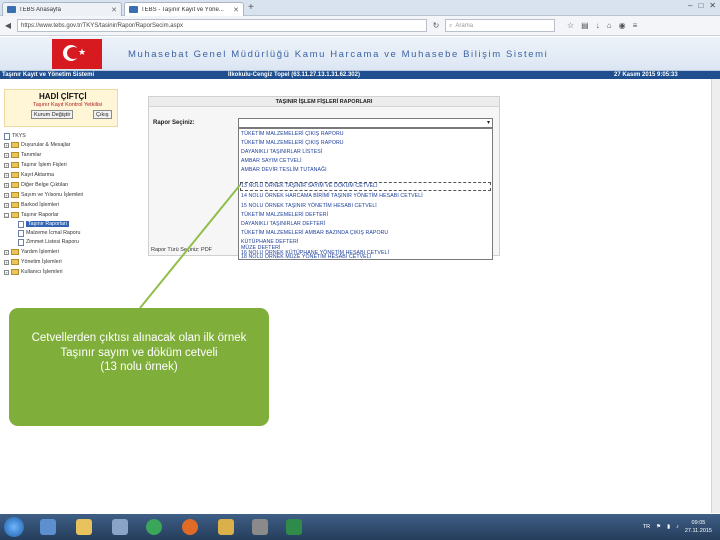  Describe the element at coordinates (48, 527) in the screenshot. I see `ie-icon` at that location.